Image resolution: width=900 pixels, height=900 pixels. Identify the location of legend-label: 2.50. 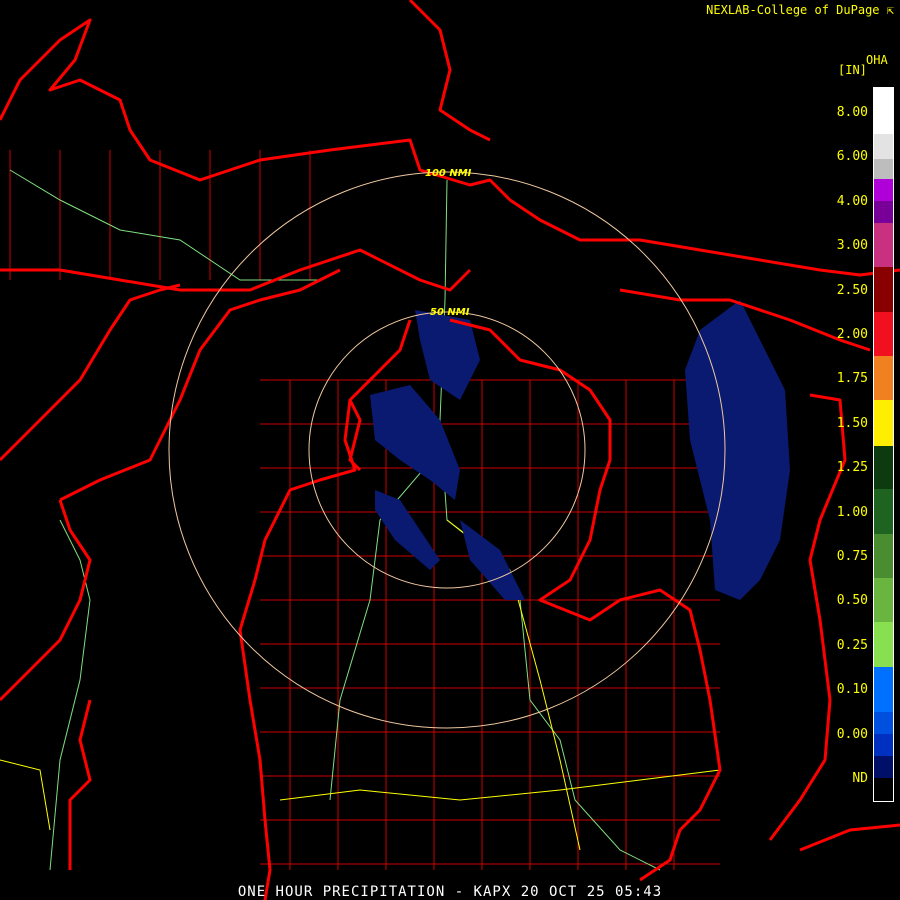
(852, 290).